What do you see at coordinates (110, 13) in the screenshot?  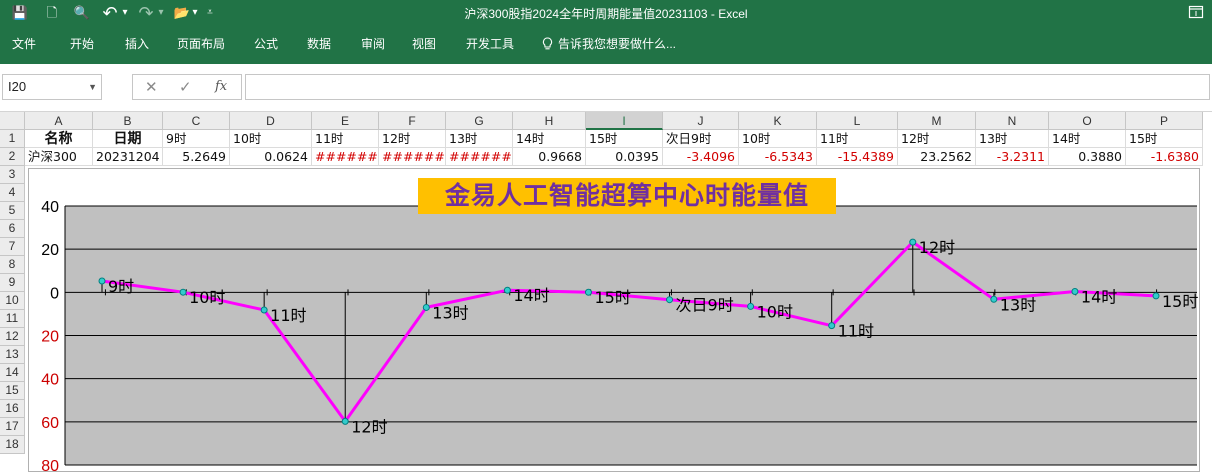 I see `undo-icon: ↶` at bounding box center [110, 13].